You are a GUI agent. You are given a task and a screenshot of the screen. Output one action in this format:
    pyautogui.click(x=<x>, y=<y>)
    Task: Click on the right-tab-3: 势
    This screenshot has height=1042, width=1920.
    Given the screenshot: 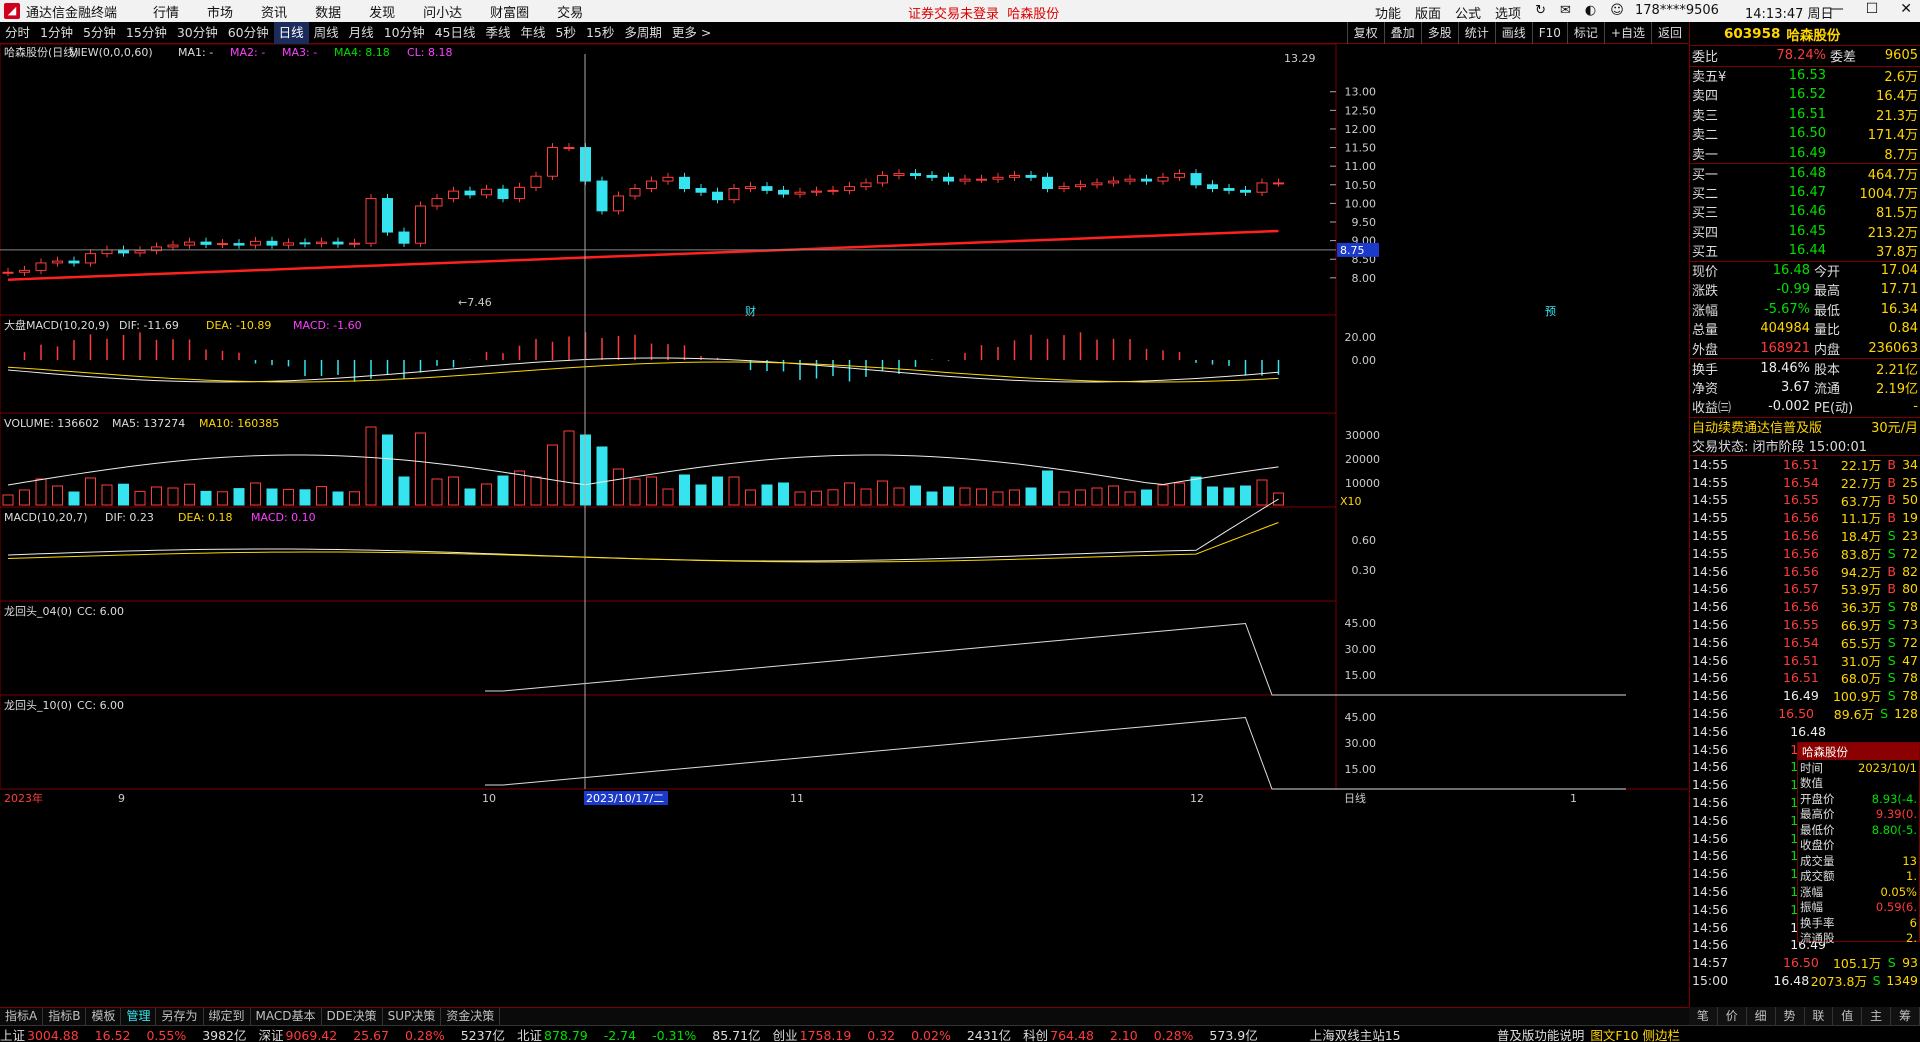 What is the action you would take?
    pyautogui.click(x=1790, y=1016)
    